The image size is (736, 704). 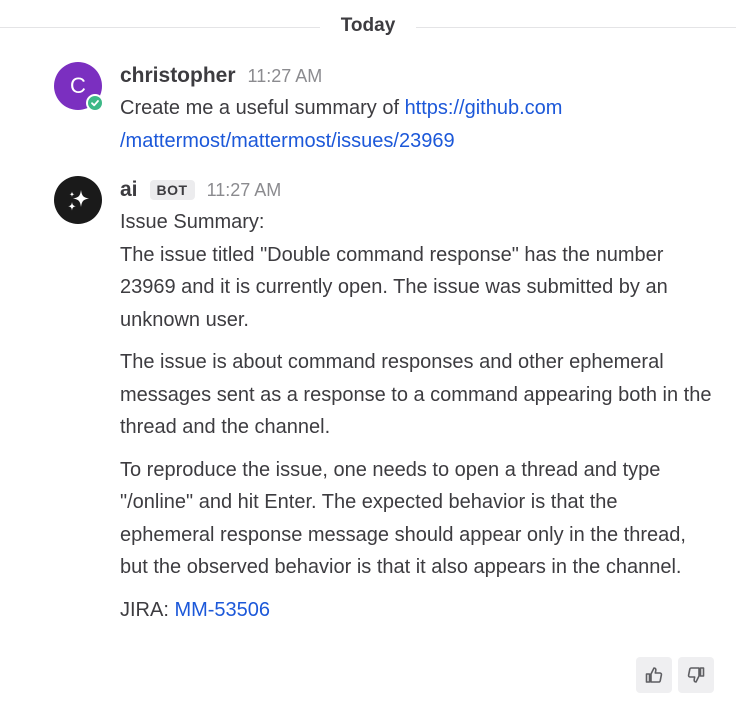 I want to click on date-separator-label: Today, so click(x=368, y=25).